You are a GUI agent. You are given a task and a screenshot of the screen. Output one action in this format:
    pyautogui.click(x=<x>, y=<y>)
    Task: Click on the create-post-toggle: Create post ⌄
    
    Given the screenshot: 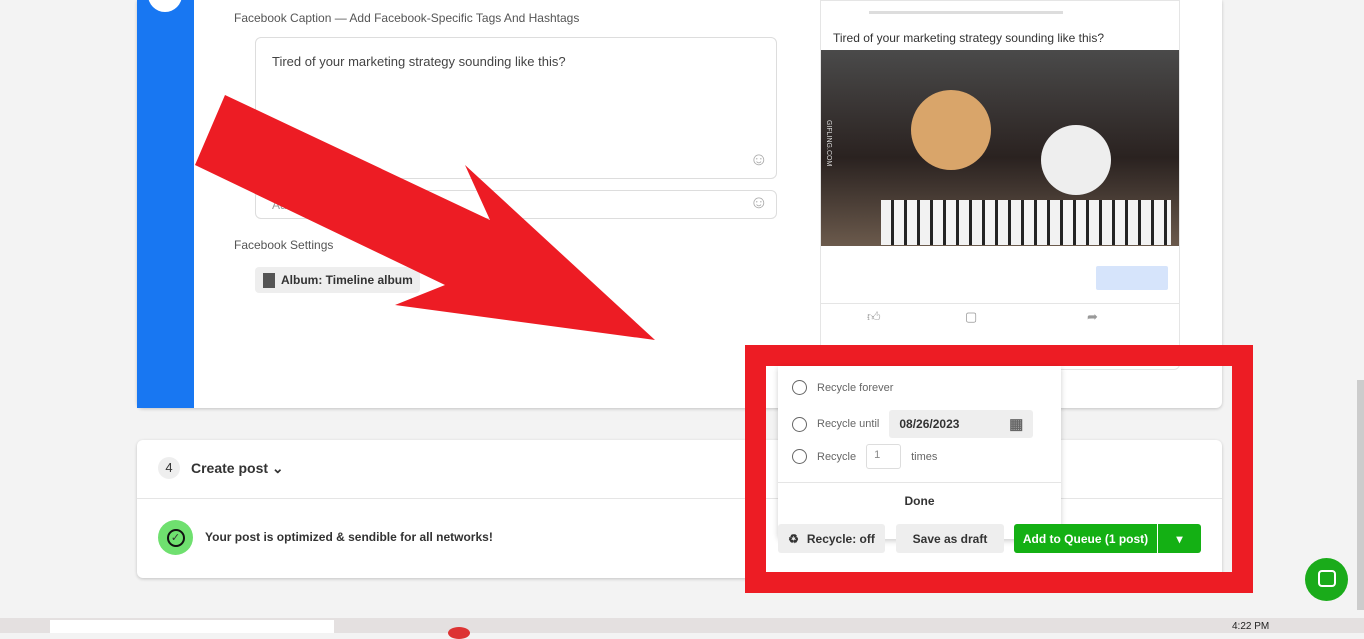 What is the action you would take?
    pyautogui.click(x=237, y=468)
    